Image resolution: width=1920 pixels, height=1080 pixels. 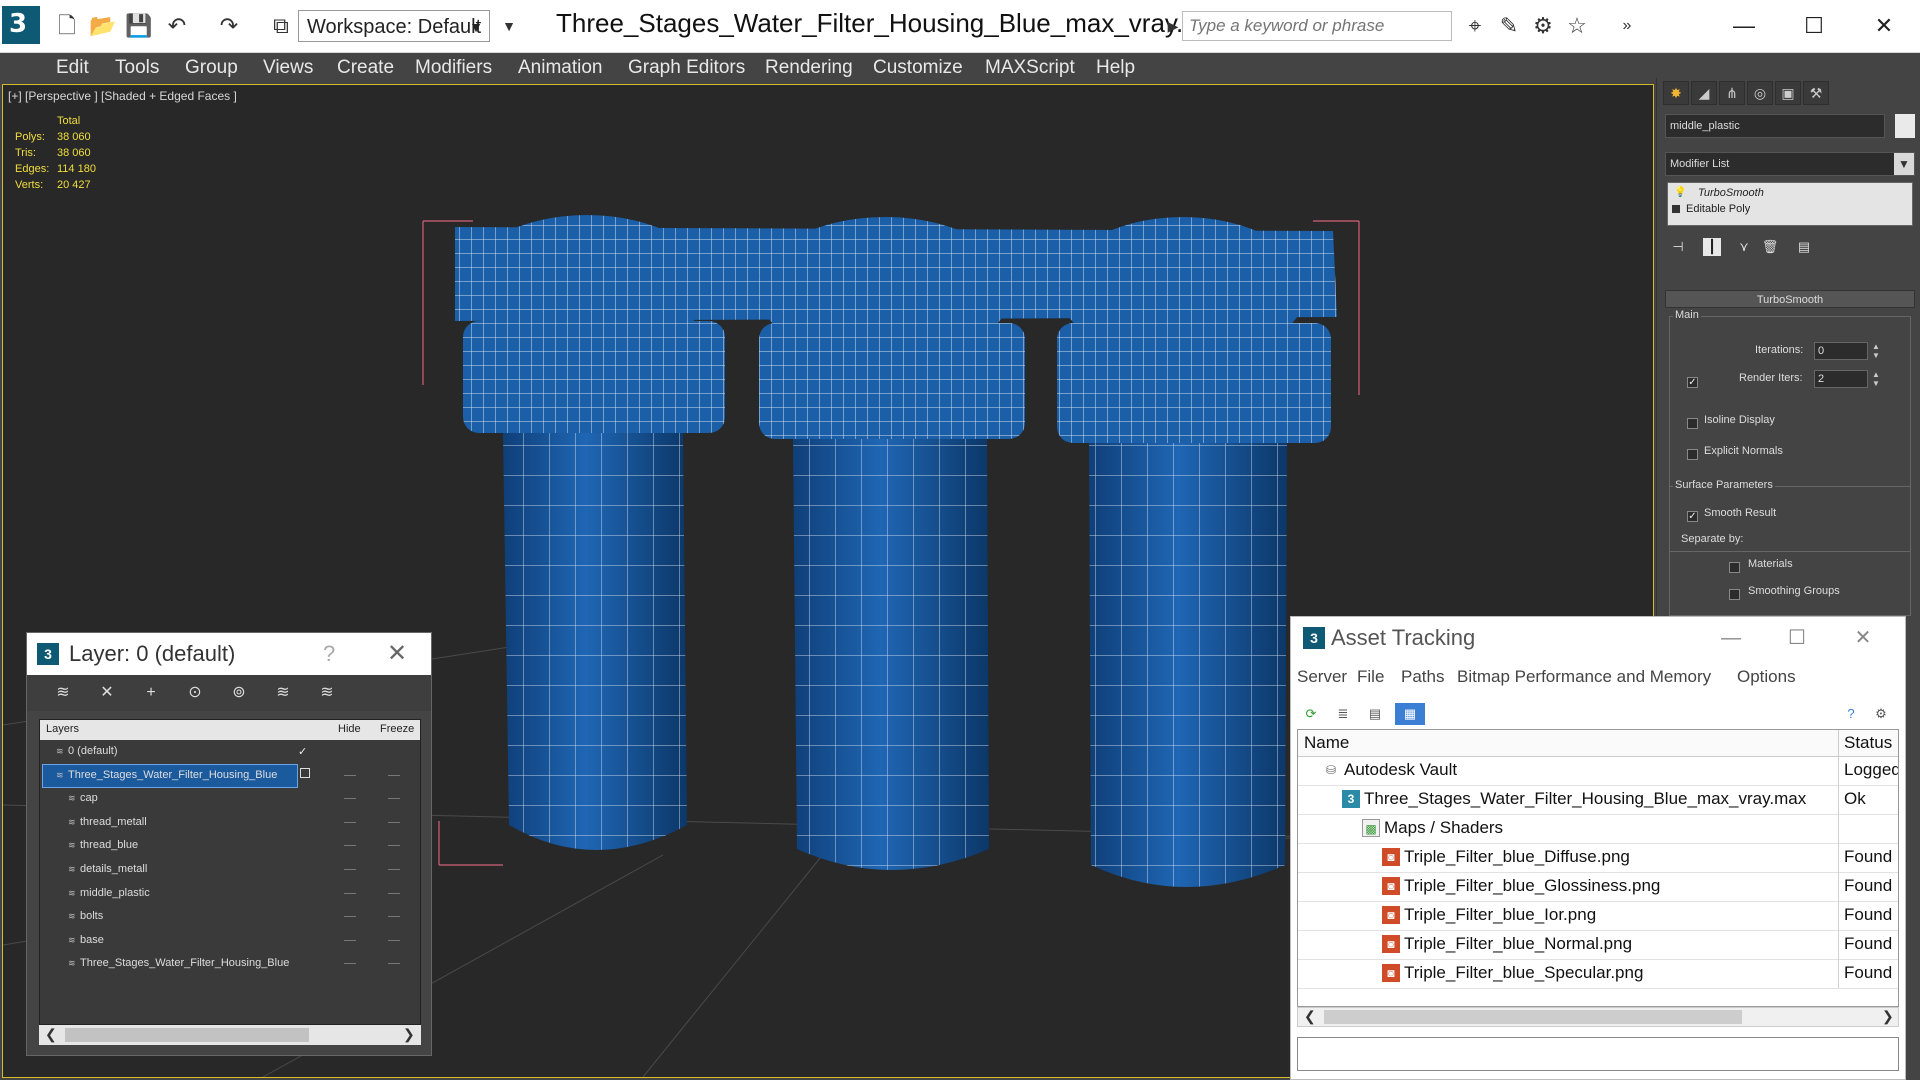 I want to click on layer-row: ≋ details_metall, so click(x=230, y=870).